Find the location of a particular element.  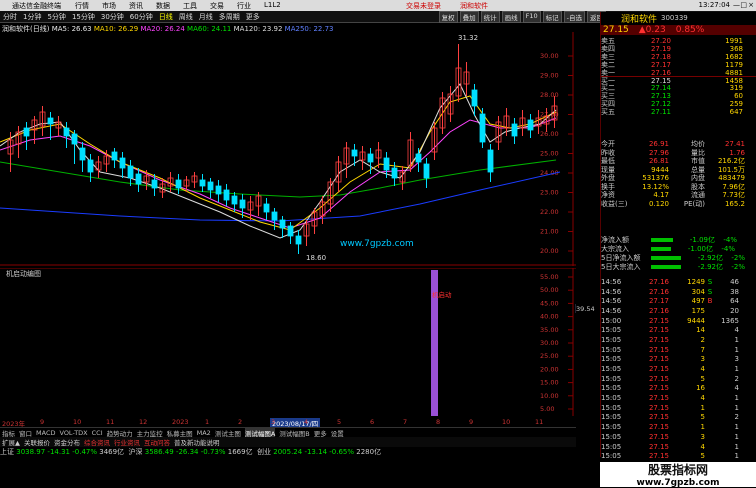

ind-tab: 测试主图 is located at coordinates (228, 433).